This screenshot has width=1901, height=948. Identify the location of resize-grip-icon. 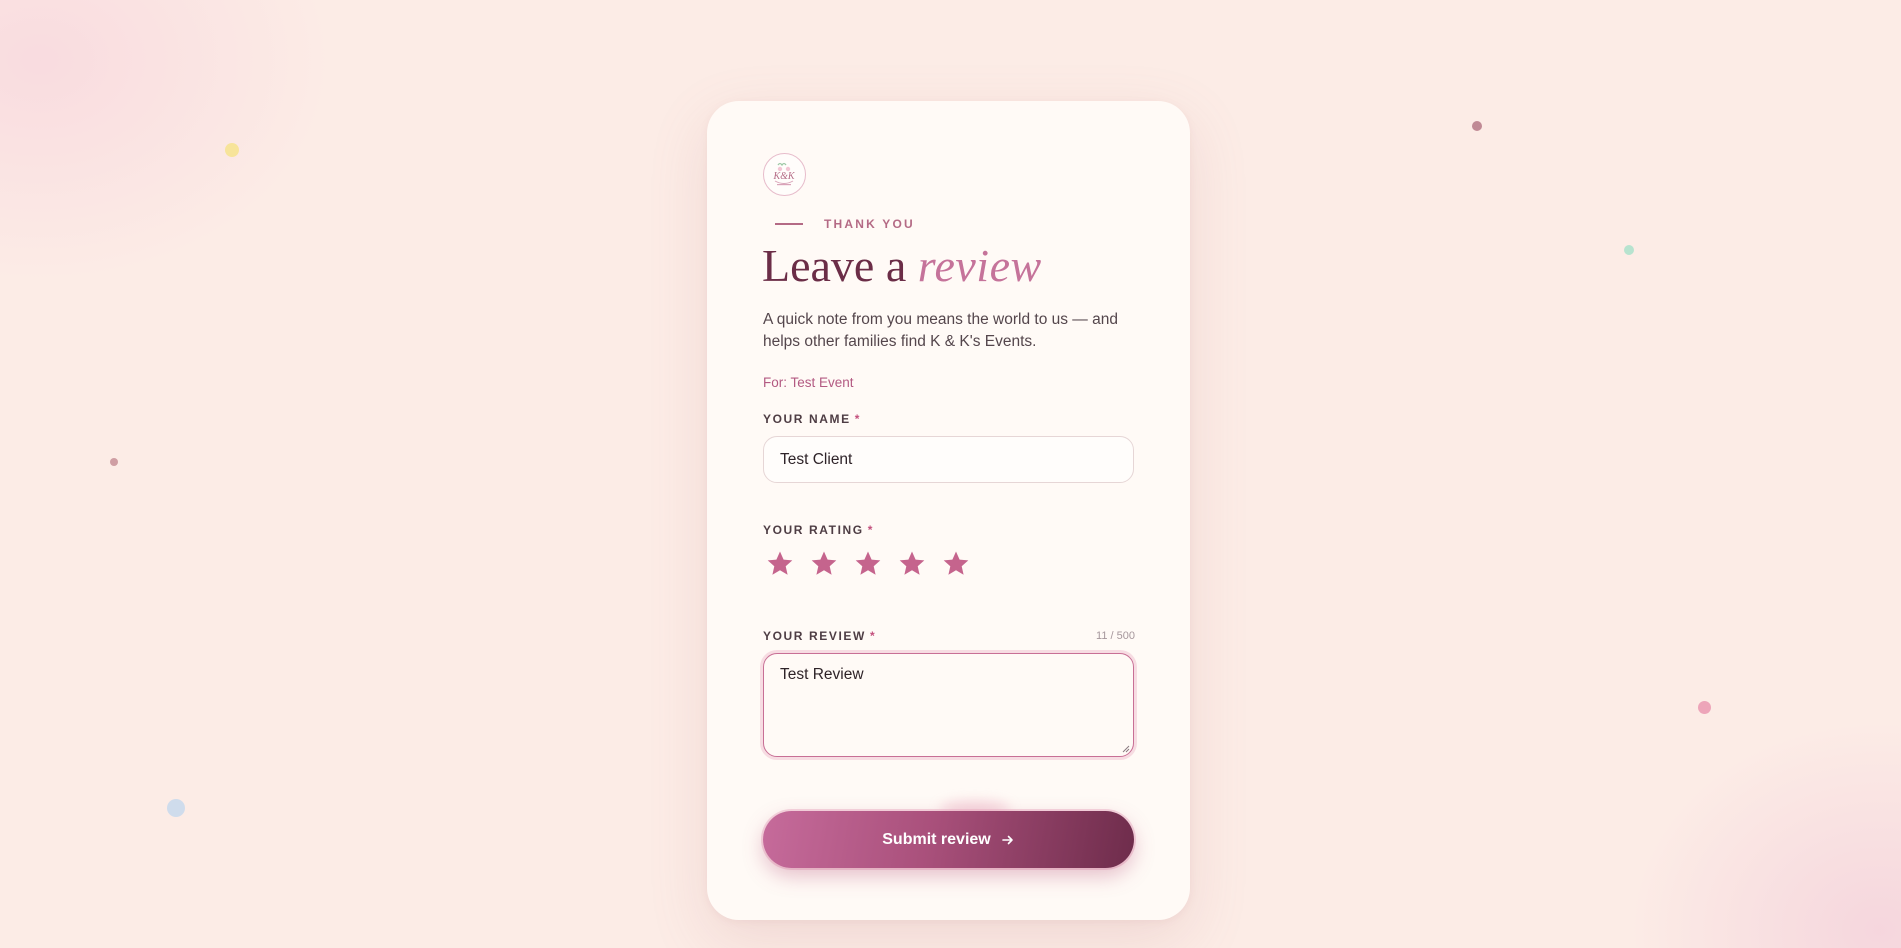
(1126, 749).